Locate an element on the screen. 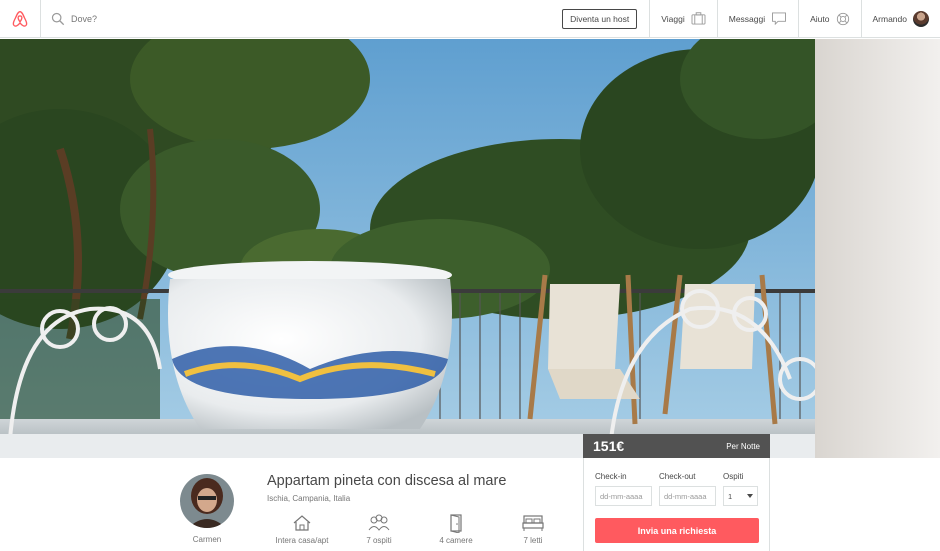 The width and height of the screenshot is (940, 551). feature-bedrooms: 4 camere is located at coordinates (456, 529).